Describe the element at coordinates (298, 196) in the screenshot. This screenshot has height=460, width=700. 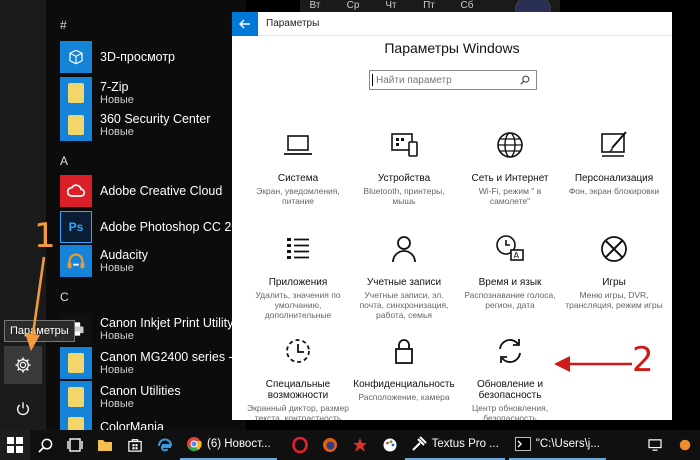
I see `tile-description: Экран, уведомления, питание` at that location.